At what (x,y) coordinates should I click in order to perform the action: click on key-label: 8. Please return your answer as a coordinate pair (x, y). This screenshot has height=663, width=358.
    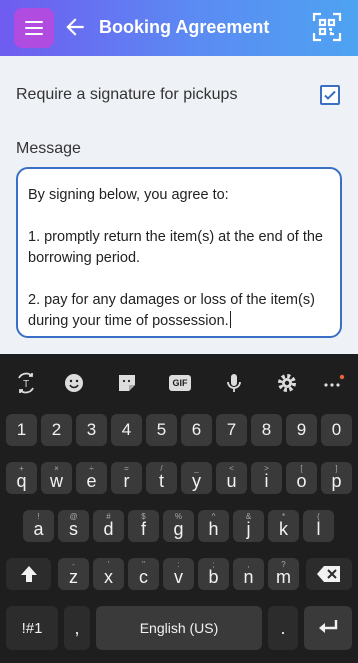
    Looking at the image, I should click on (266, 429).